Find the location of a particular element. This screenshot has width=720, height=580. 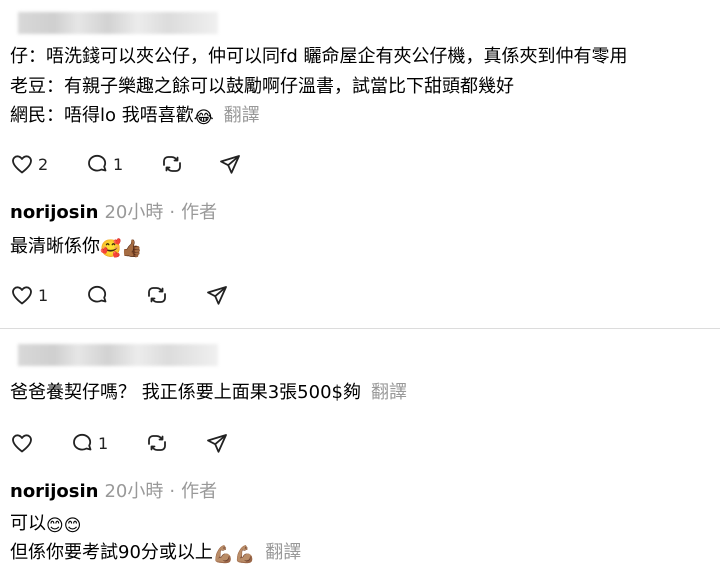

comment-text-line: 老豆：有親子樂趣之餘可以鼓勵啊仔溫書，試當比下甜頭都幾好 is located at coordinates (262, 86).